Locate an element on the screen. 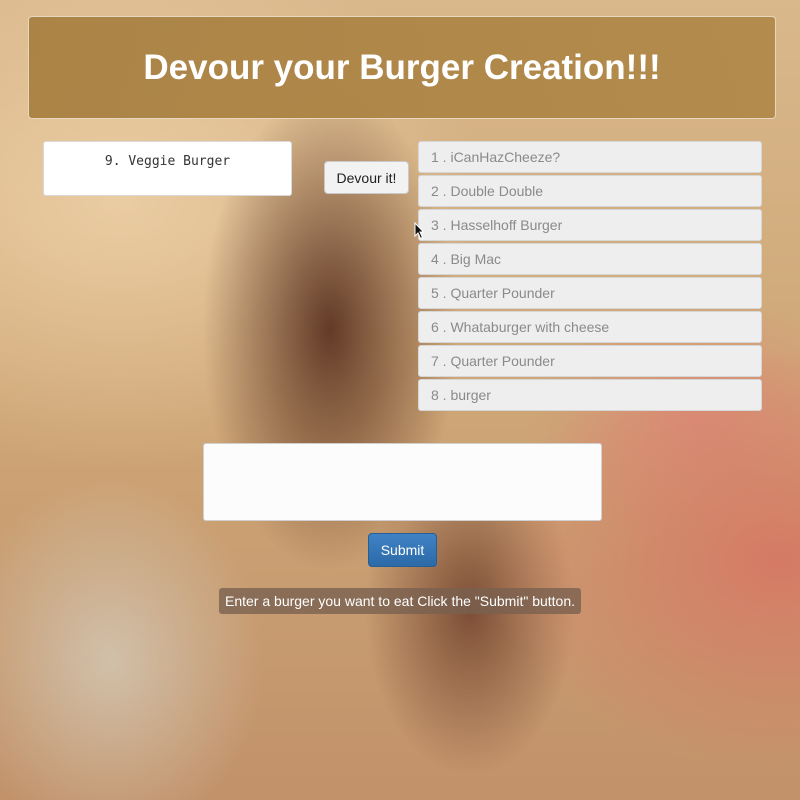  burger-list-item: 3 . Hasselhoff Burger is located at coordinates (590, 225).